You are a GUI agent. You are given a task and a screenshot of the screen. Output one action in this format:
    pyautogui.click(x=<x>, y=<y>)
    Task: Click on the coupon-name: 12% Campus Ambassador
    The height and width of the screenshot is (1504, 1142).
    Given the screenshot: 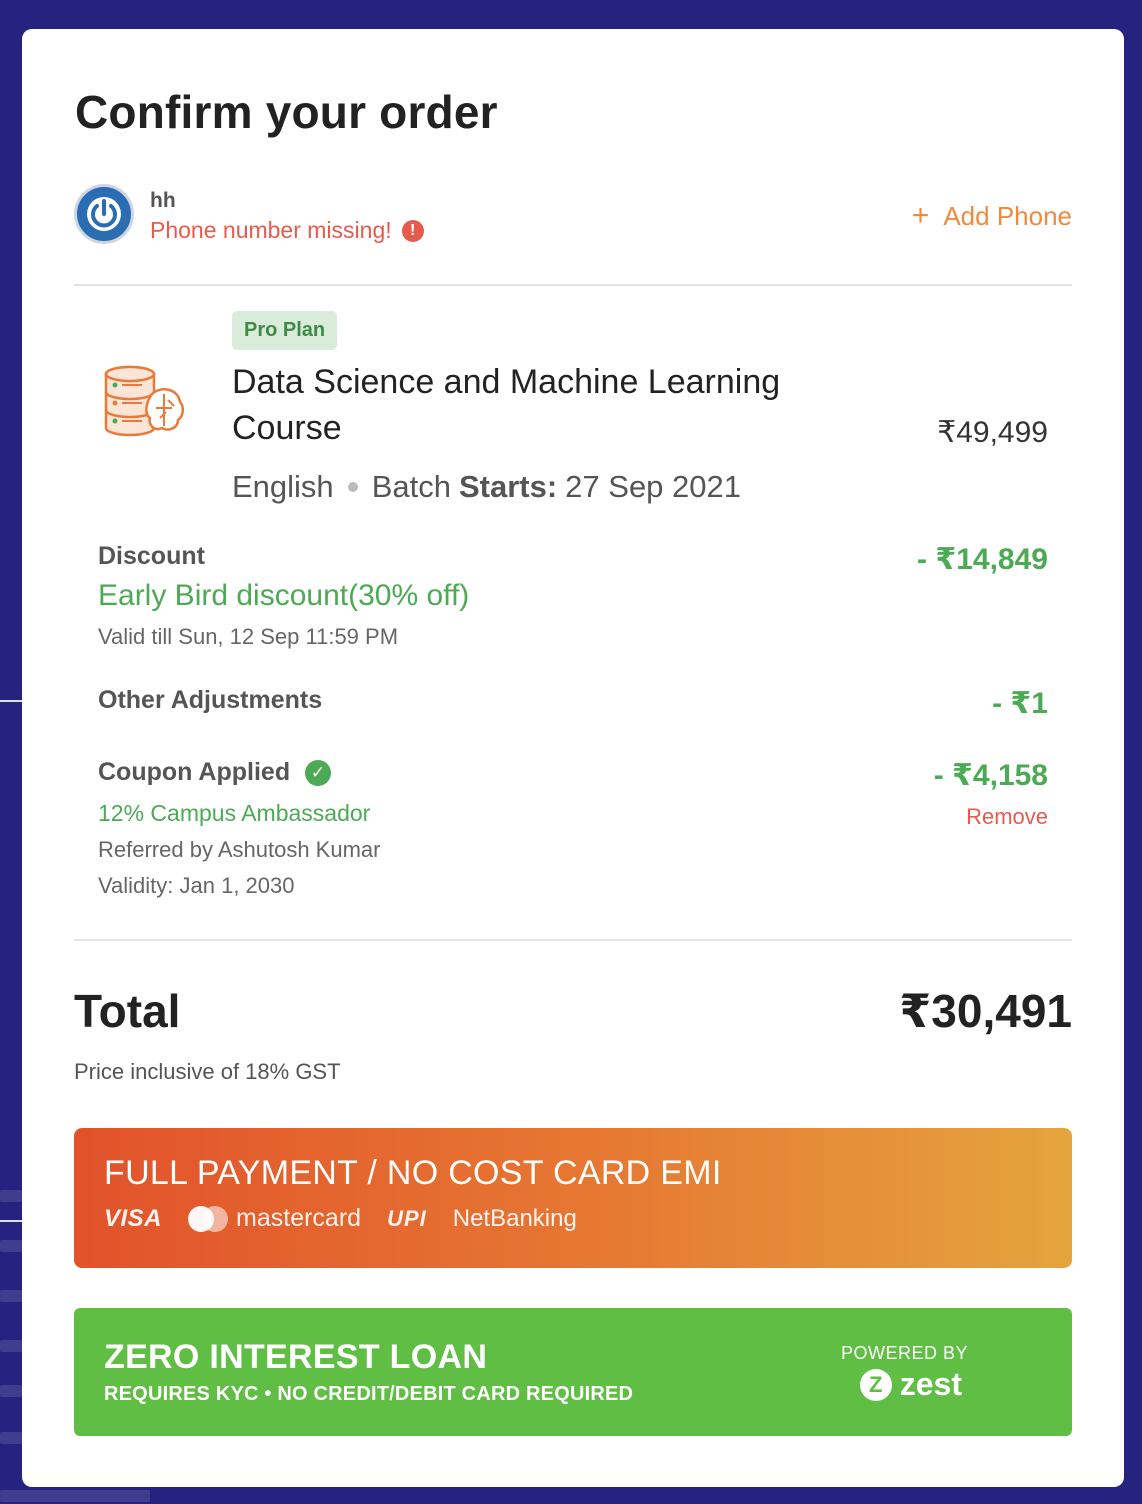 What is the action you would take?
    pyautogui.click(x=234, y=813)
    